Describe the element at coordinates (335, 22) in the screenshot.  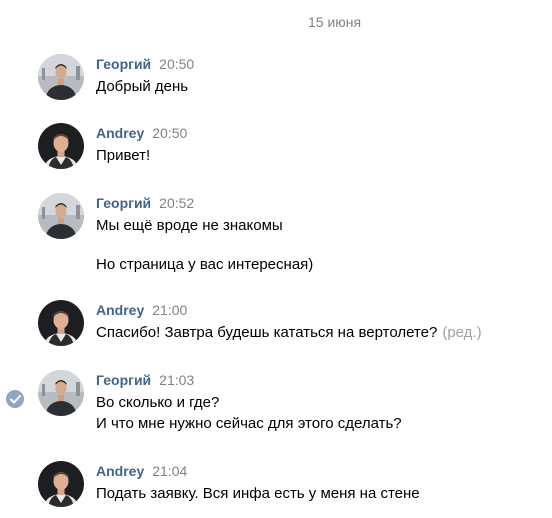
I see `date-separator: 15 июня` at that location.